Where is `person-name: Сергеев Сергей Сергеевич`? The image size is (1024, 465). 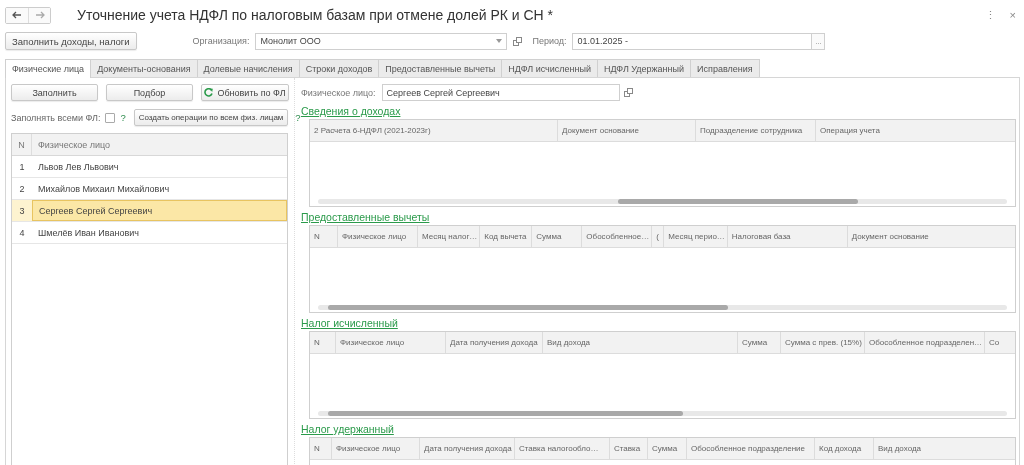
person-name: Сергеев Сергей Сергеевич is located at coordinates (159, 210).